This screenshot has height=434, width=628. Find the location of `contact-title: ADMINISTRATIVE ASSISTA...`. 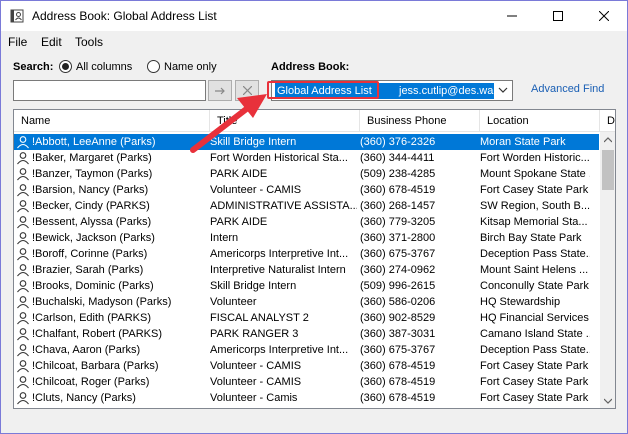

contact-title: ADMINISTRATIVE ASSISTA... is located at coordinates (283, 206).